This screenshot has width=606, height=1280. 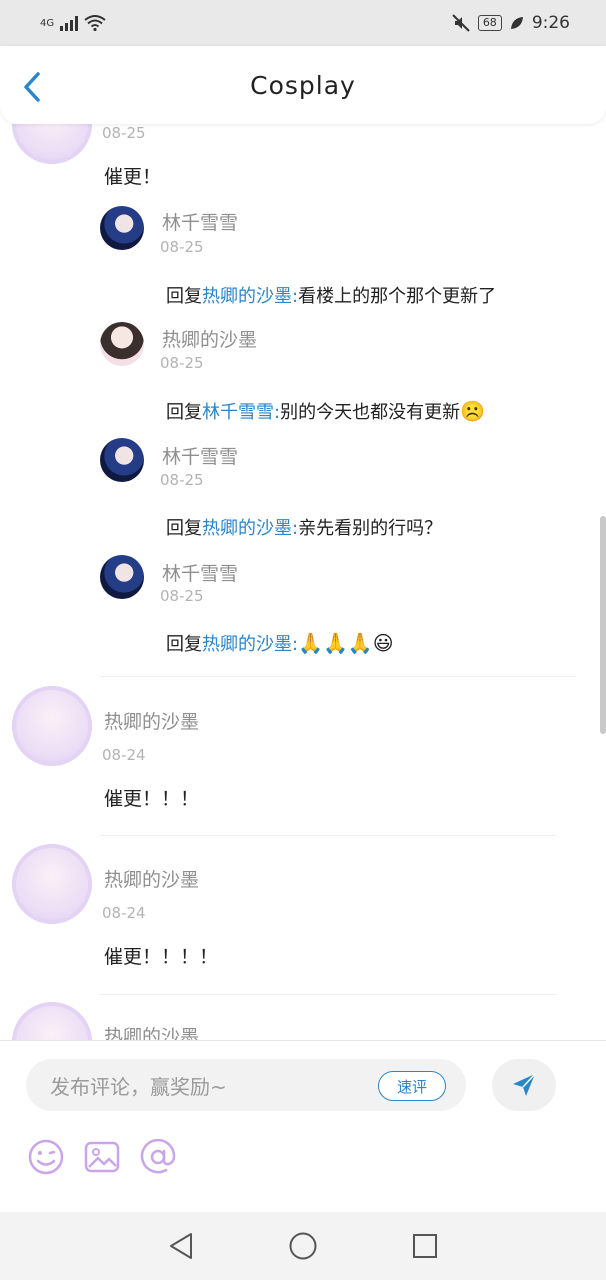 I want to click on signal-icon, so click(x=69, y=23).